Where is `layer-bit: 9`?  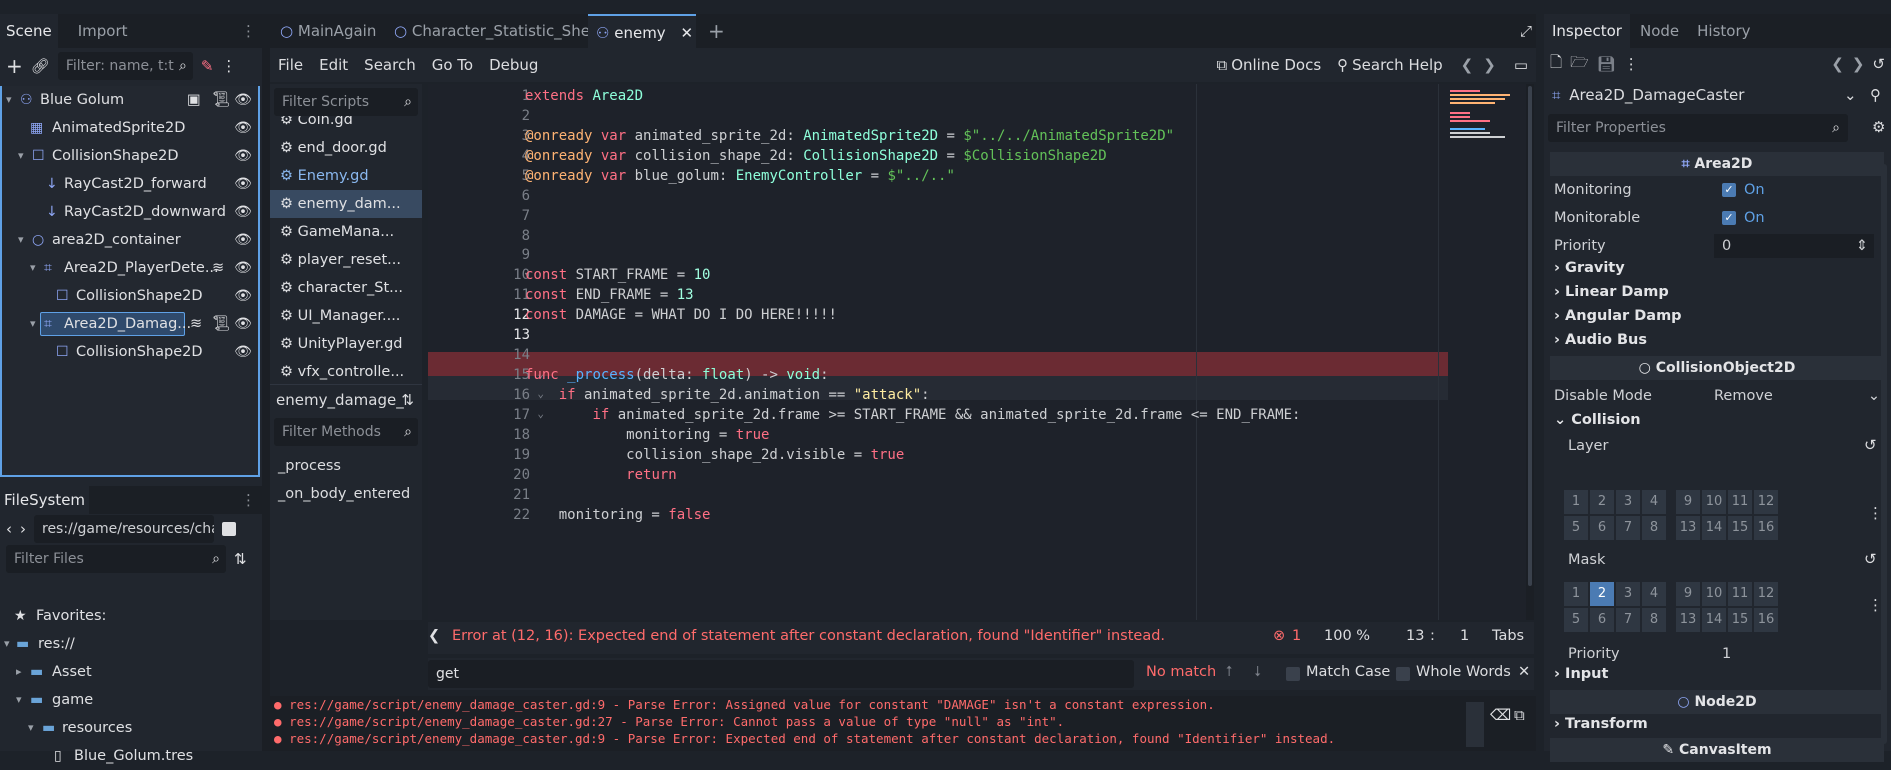
layer-bit: 9 is located at coordinates (1688, 502).